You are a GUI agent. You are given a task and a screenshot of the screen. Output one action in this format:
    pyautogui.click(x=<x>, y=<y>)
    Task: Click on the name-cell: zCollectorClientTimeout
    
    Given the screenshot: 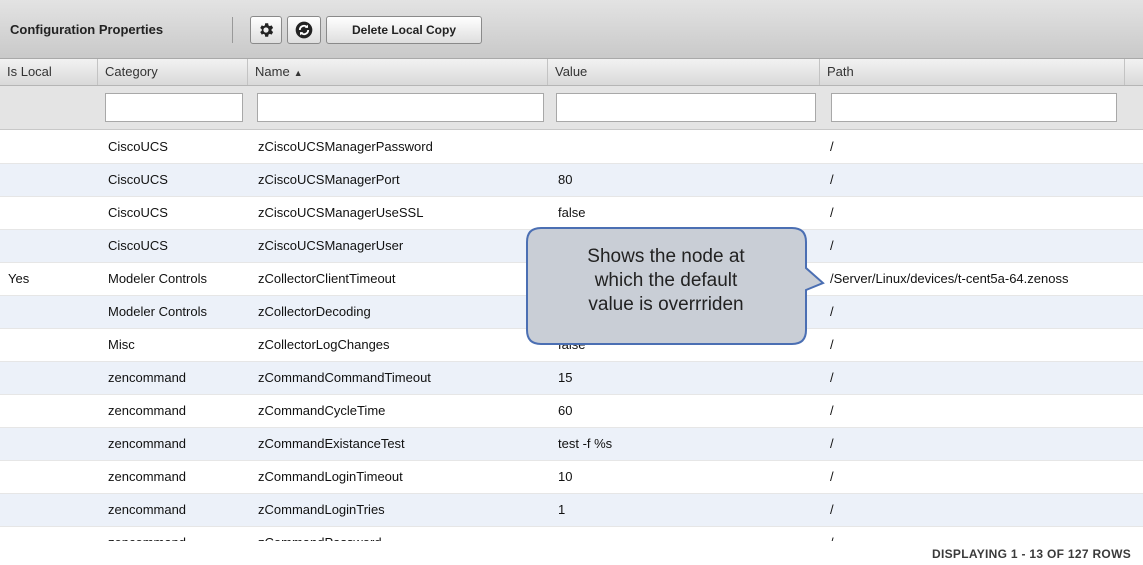 What is the action you would take?
    pyautogui.click(x=327, y=278)
    